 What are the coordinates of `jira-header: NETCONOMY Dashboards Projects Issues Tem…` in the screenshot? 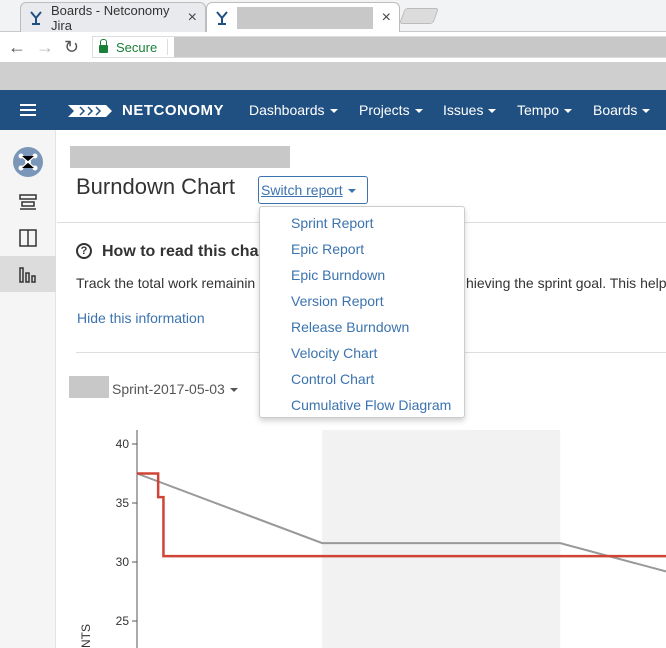 It's located at (333, 110).